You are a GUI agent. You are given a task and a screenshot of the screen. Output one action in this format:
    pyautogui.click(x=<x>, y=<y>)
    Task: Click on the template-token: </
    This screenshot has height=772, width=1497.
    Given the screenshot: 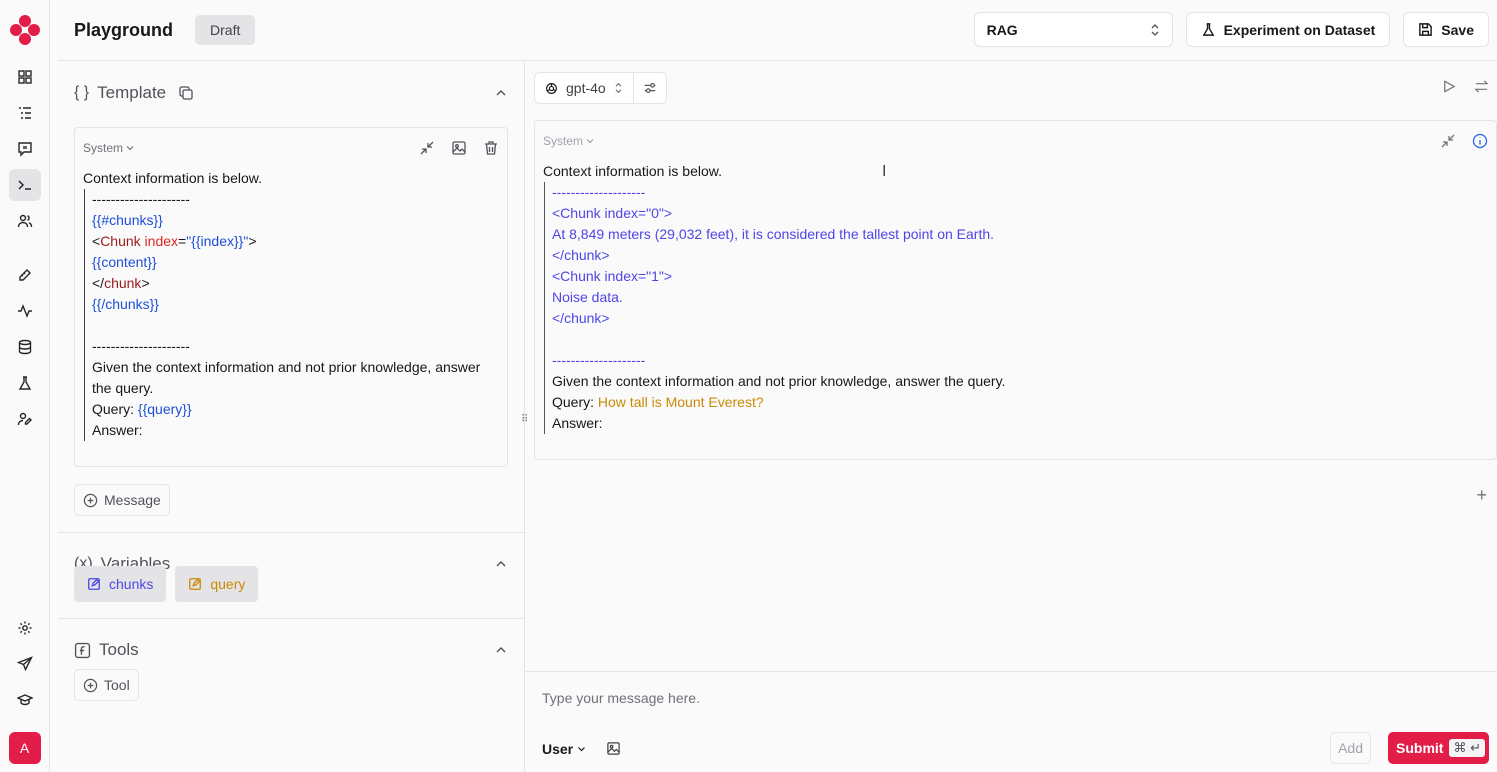 What is the action you would take?
    pyautogui.click(x=98, y=283)
    